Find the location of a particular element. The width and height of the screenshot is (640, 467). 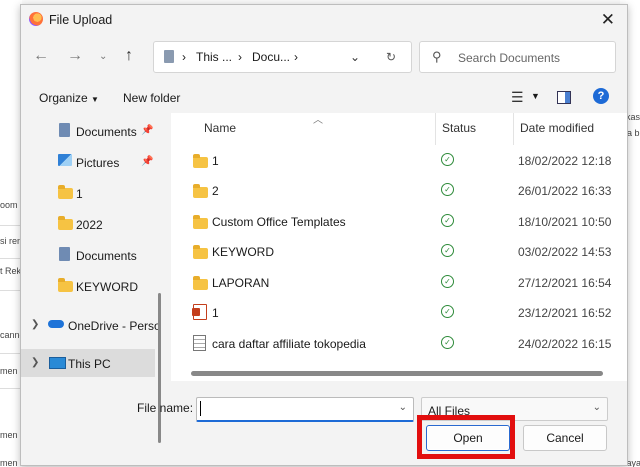

sidebar-item-pictures: Pictures 📌 is located at coordinates (88, 162).